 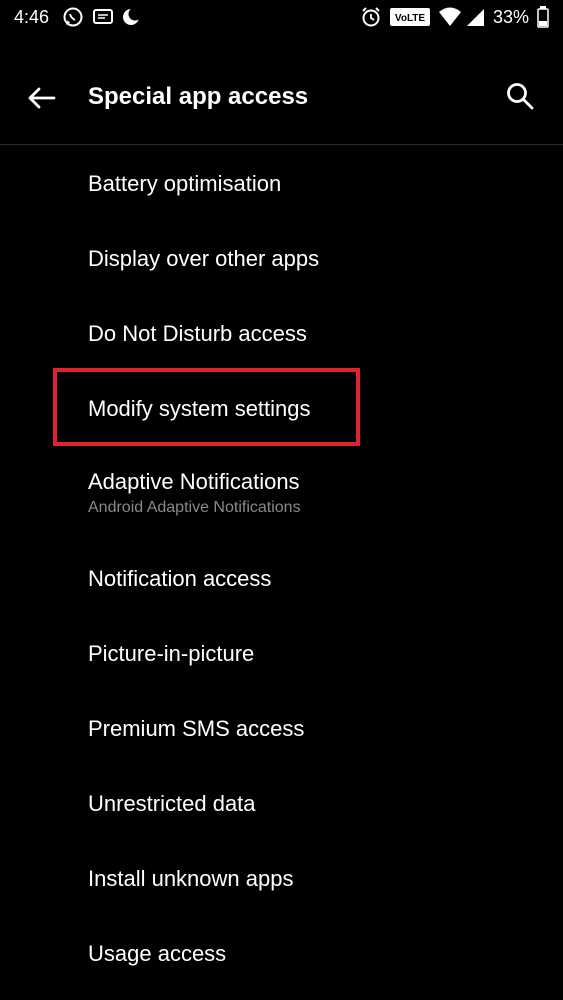 What do you see at coordinates (180, 578) in the screenshot?
I see `list-item-label: Notification access` at bounding box center [180, 578].